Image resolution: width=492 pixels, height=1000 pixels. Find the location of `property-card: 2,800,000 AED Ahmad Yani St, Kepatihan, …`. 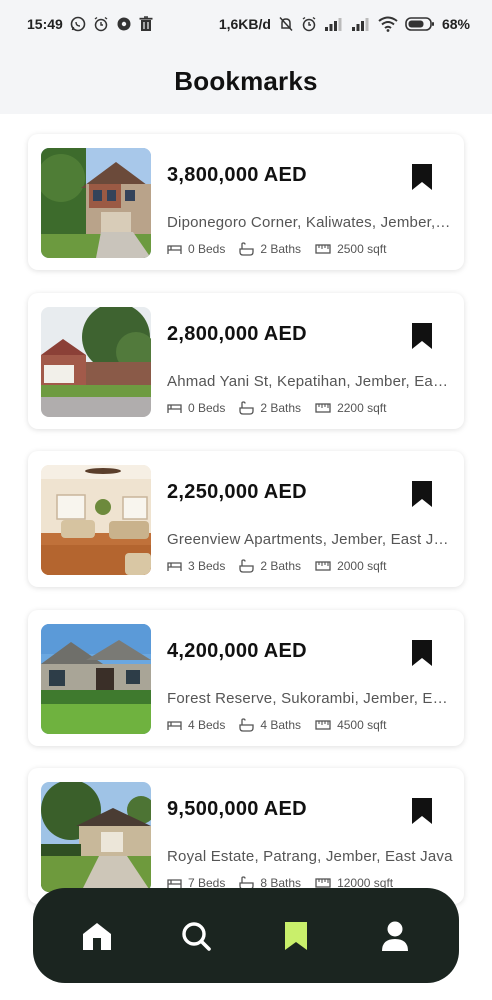

property-card: 2,800,000 AED Ahmad Yani St, Kepatihan, … is located at coordinates (246, 361).